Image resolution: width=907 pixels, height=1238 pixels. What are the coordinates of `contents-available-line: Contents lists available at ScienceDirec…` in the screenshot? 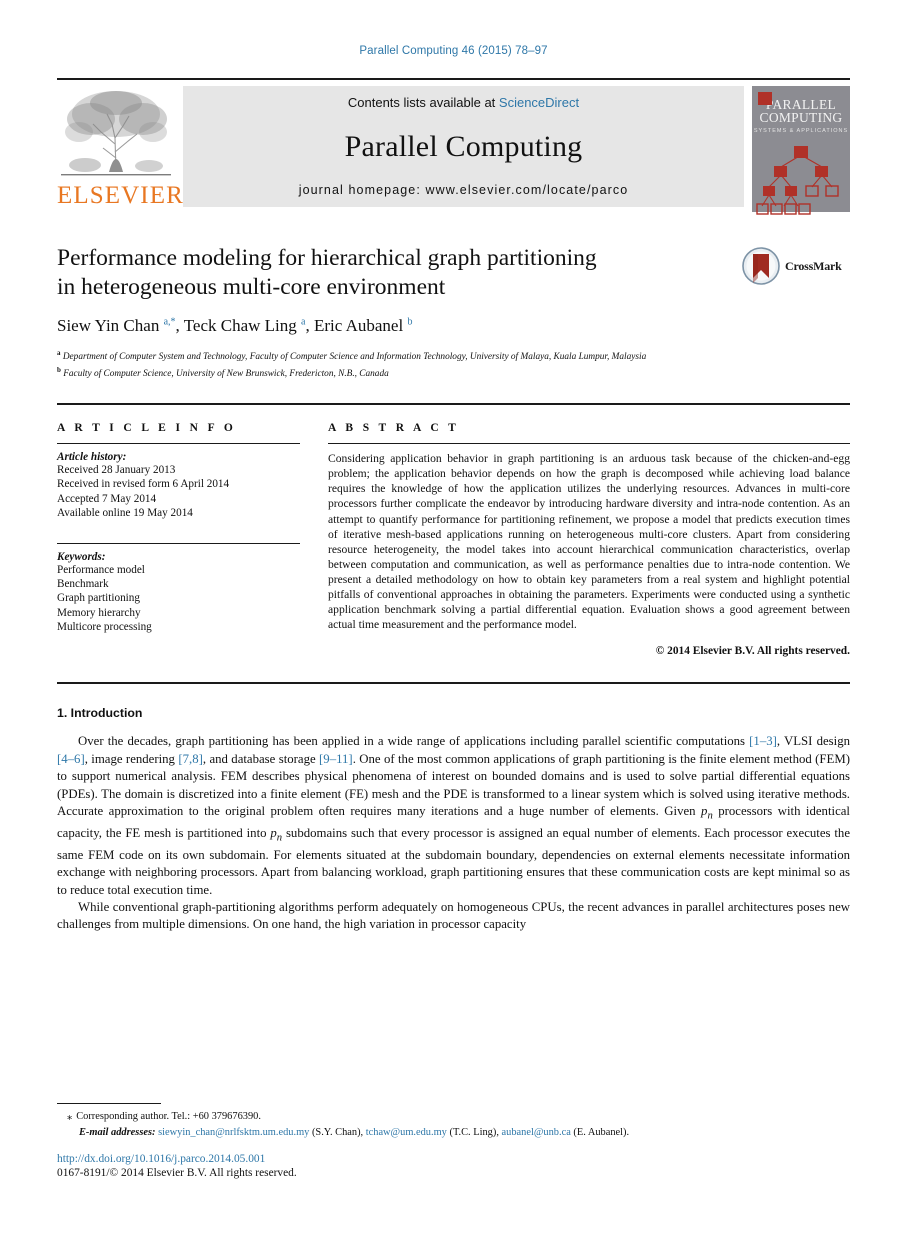 It's located at (463, 102).